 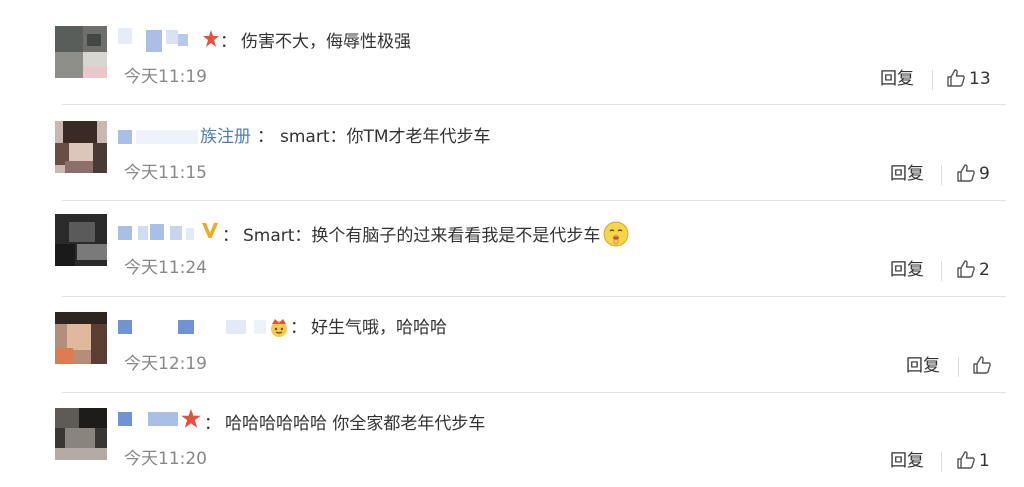 I want to click on like-button: 2, so click(x=973, y=271).